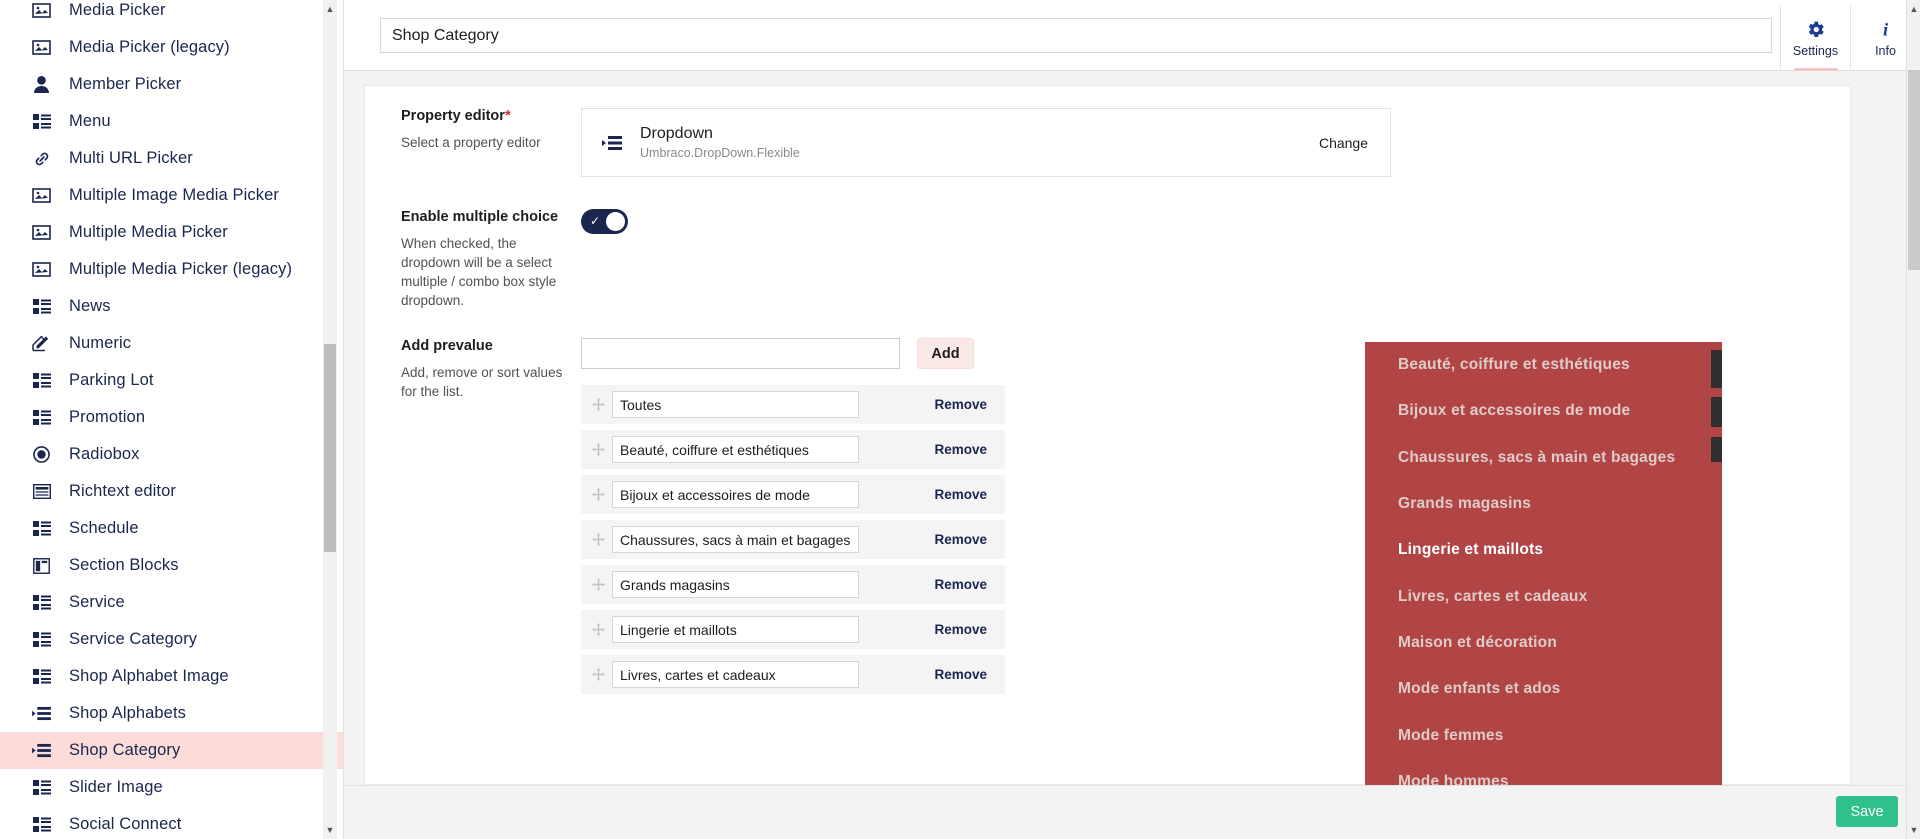 This screenshot has width=1920, height=839. I want to click on richtext-icon, so click(41, 491).